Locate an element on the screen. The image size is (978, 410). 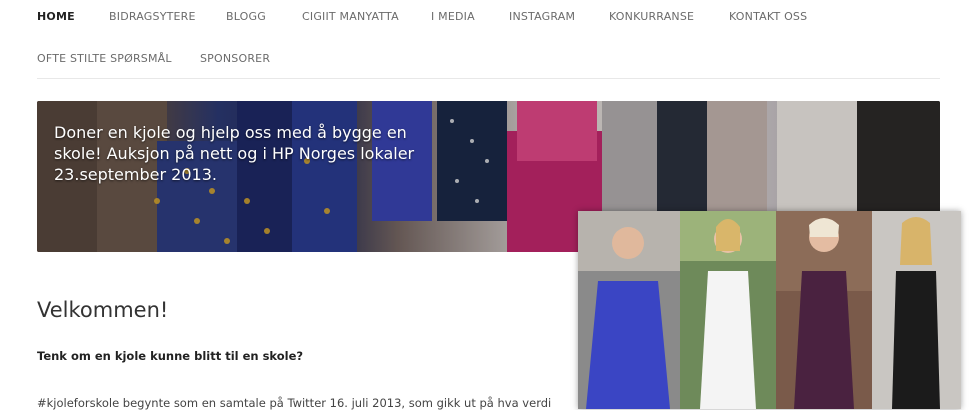
nav-item-kontakt-oss: KONTAKT OSS is located at coordinates (768, 16).